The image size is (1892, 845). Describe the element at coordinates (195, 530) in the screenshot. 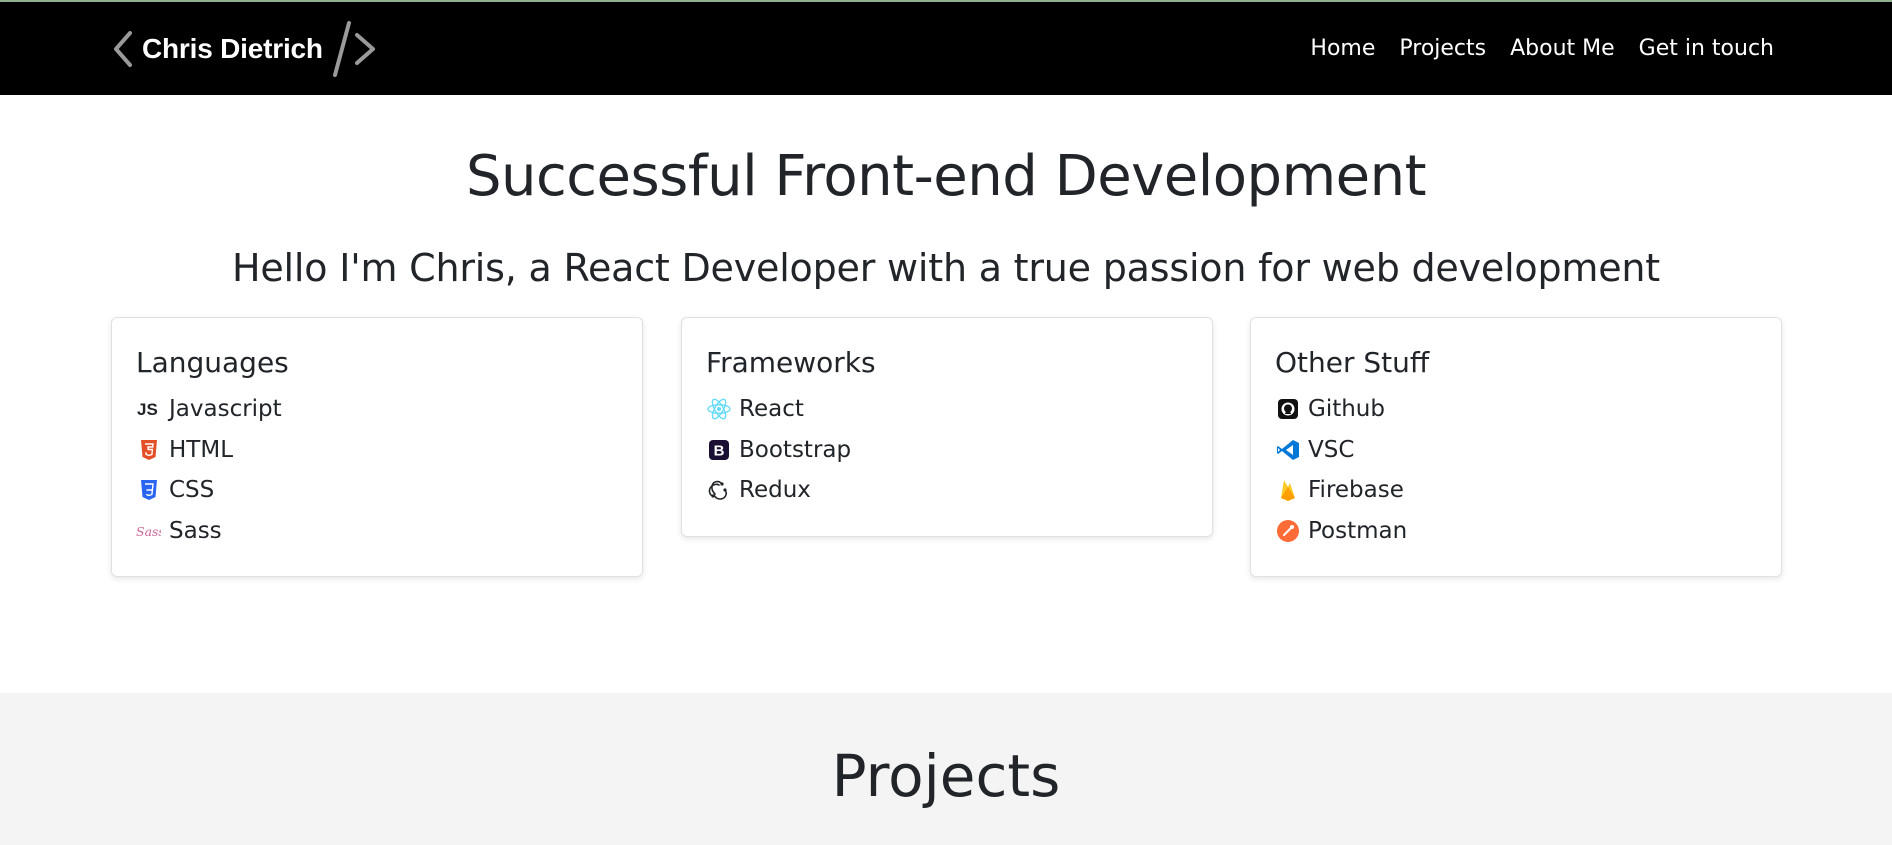

I see `list-item-label: Sass` at that location.